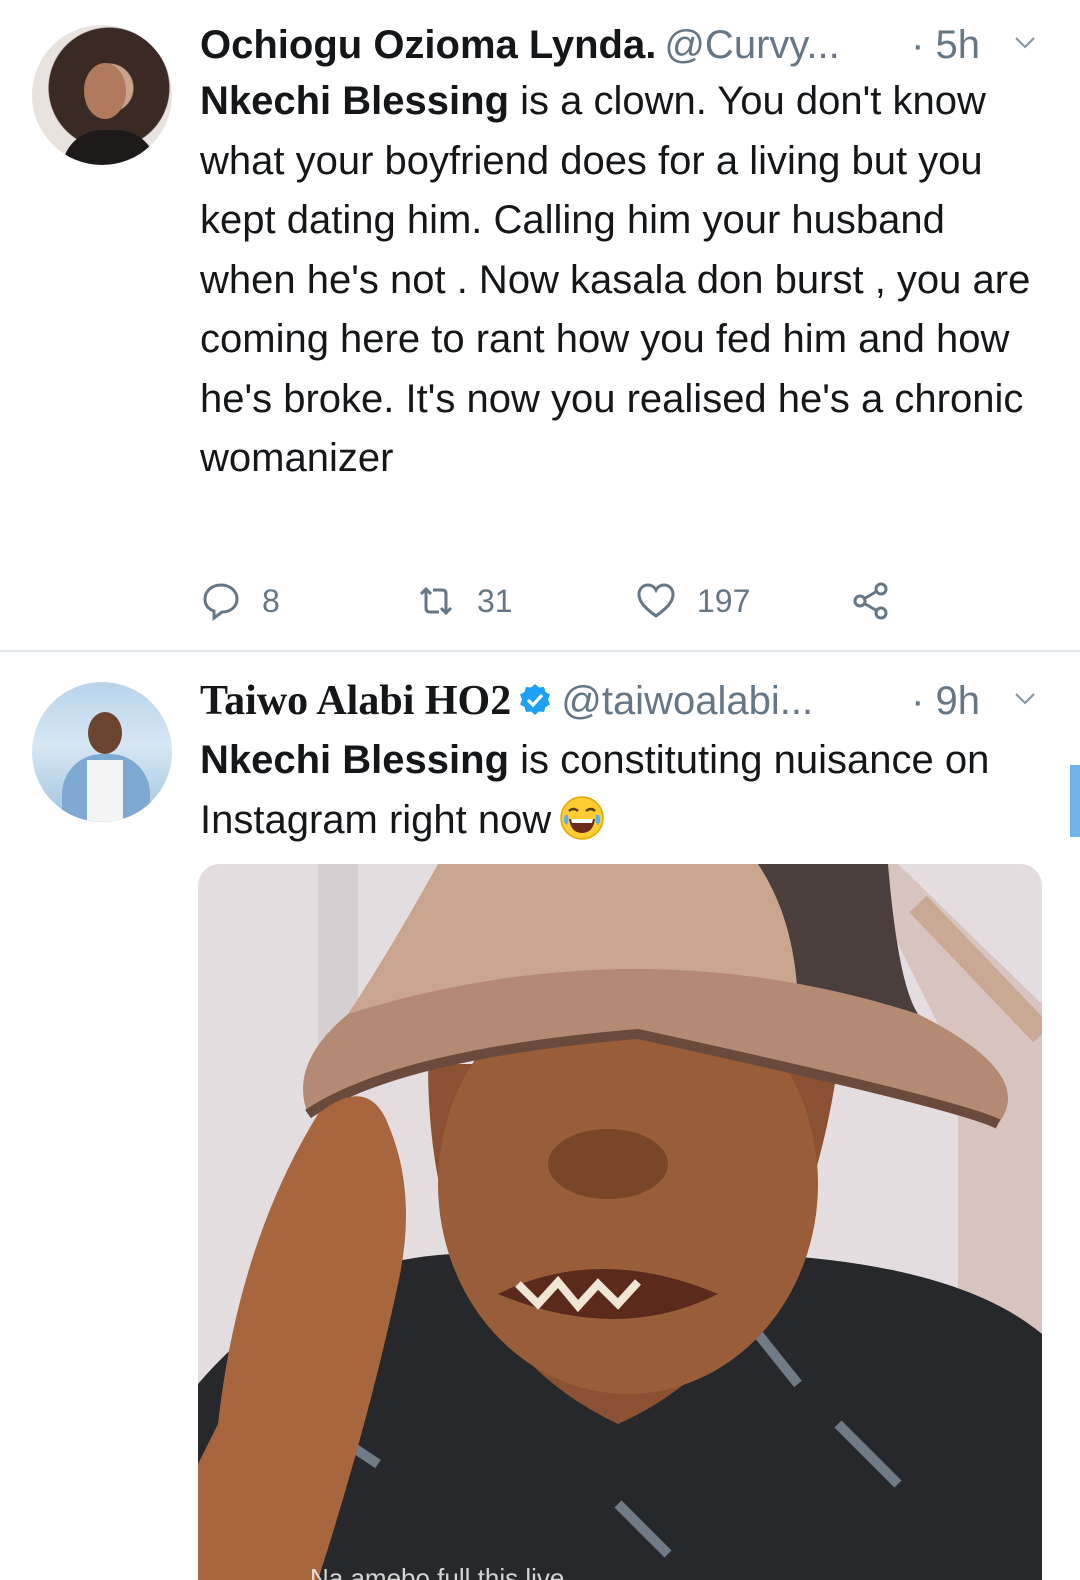 This screenshot has height=1580, width=1080. I want to click on verified-badge-icon, so click(535, 699).